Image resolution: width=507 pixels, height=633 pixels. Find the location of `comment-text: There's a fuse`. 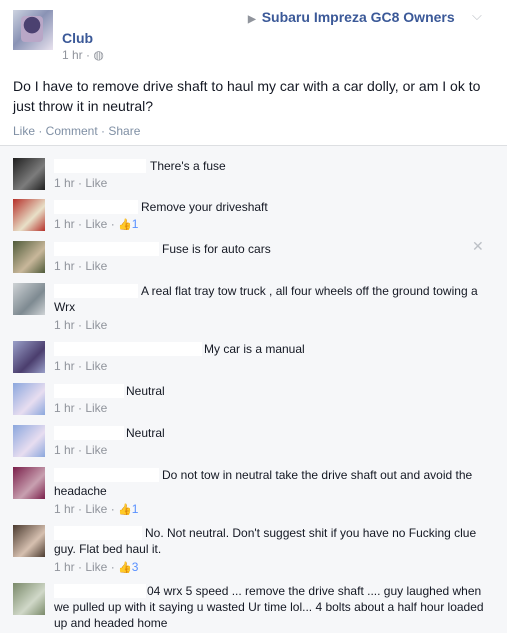

comment-text: There's a fuse is located at coordinates (188, 166).